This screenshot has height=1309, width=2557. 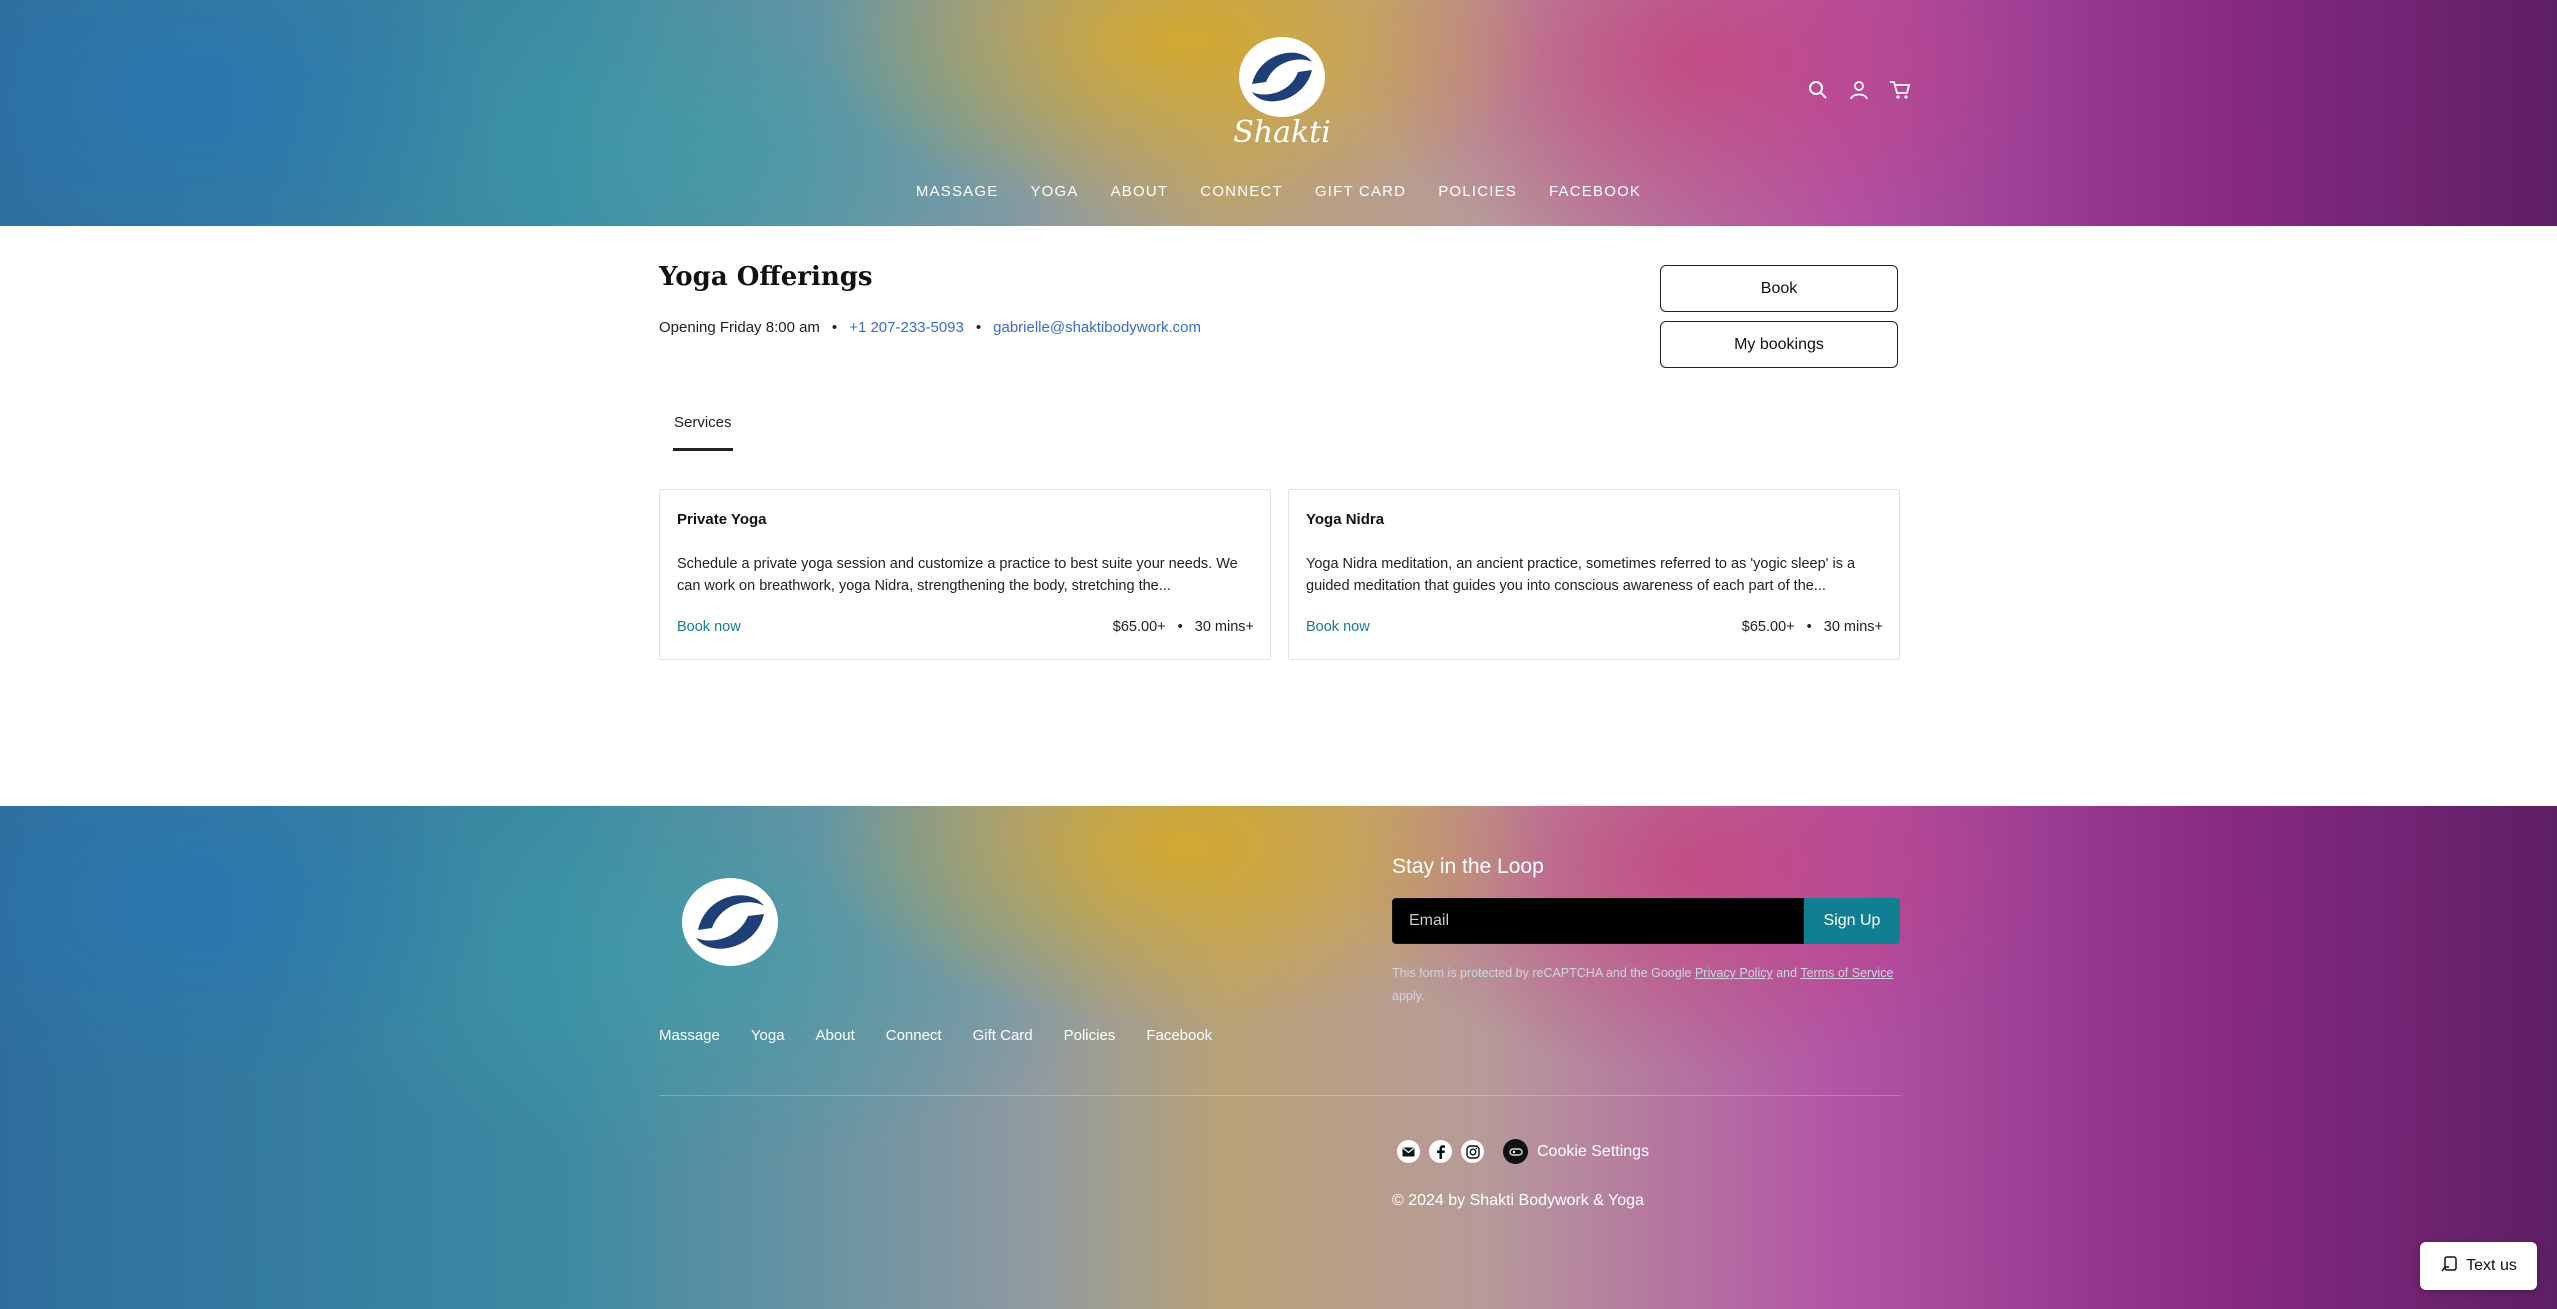 I want to click on nav-policies: POLICIES, so click(x=1477, y=191).